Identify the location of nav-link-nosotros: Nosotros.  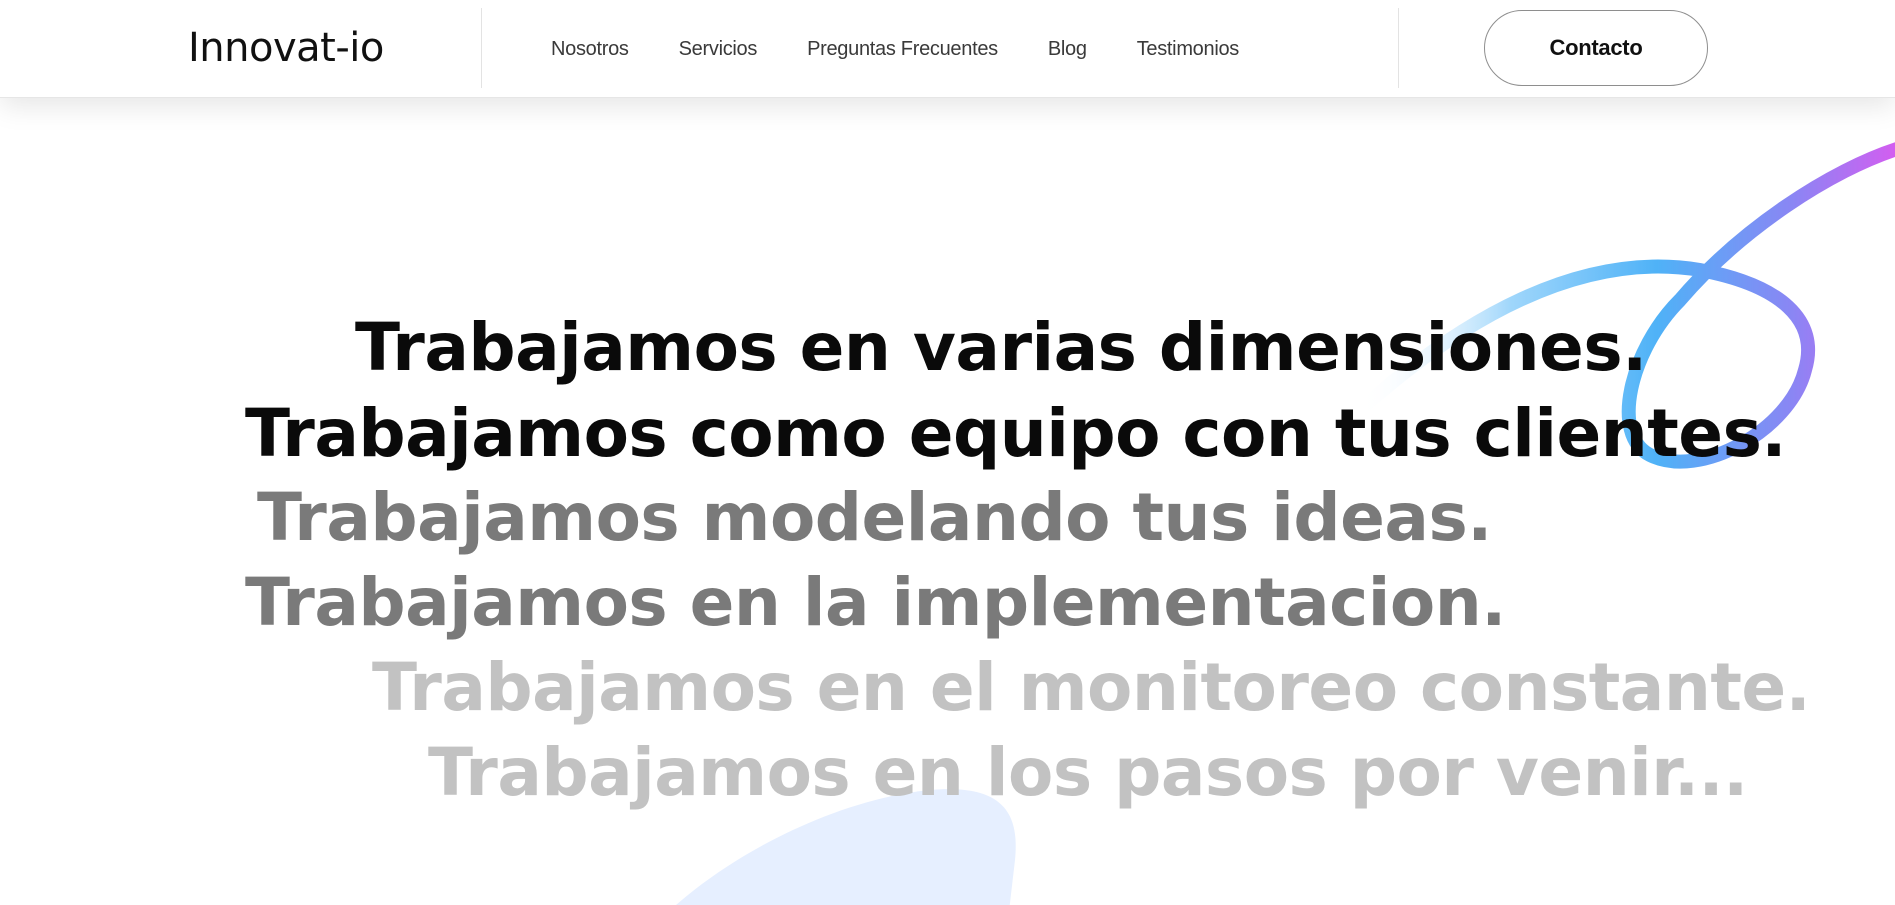
(590, 49).